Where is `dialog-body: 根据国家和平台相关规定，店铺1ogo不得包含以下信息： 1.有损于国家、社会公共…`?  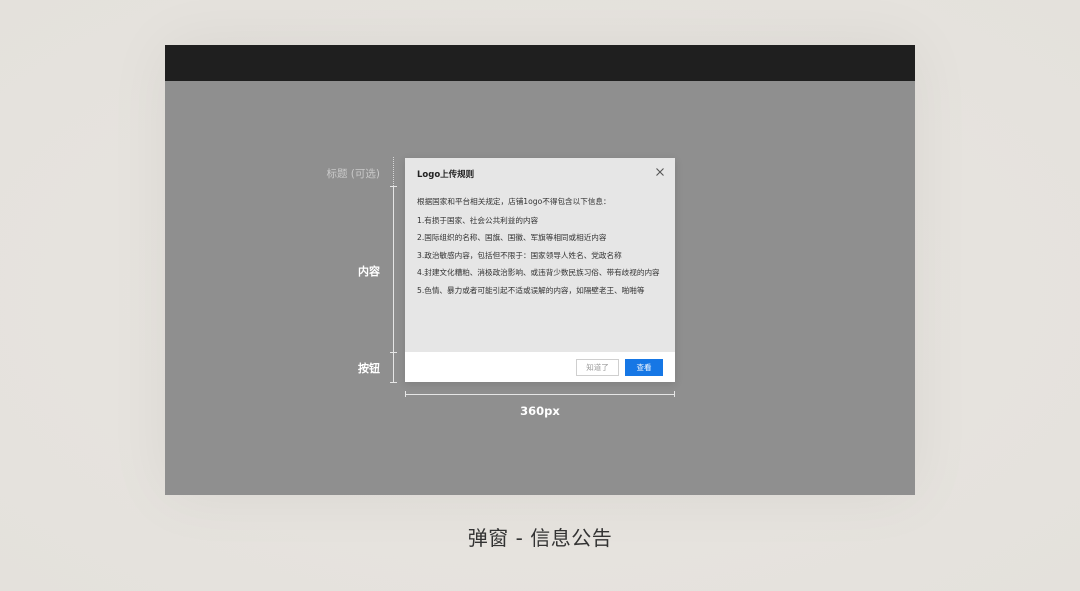
dialog-body: 根据国家和平台相关规定，店铺1ogo不得包含以下信息： 1.有损于国家、社会公共… is located at coordinates (541, 249).